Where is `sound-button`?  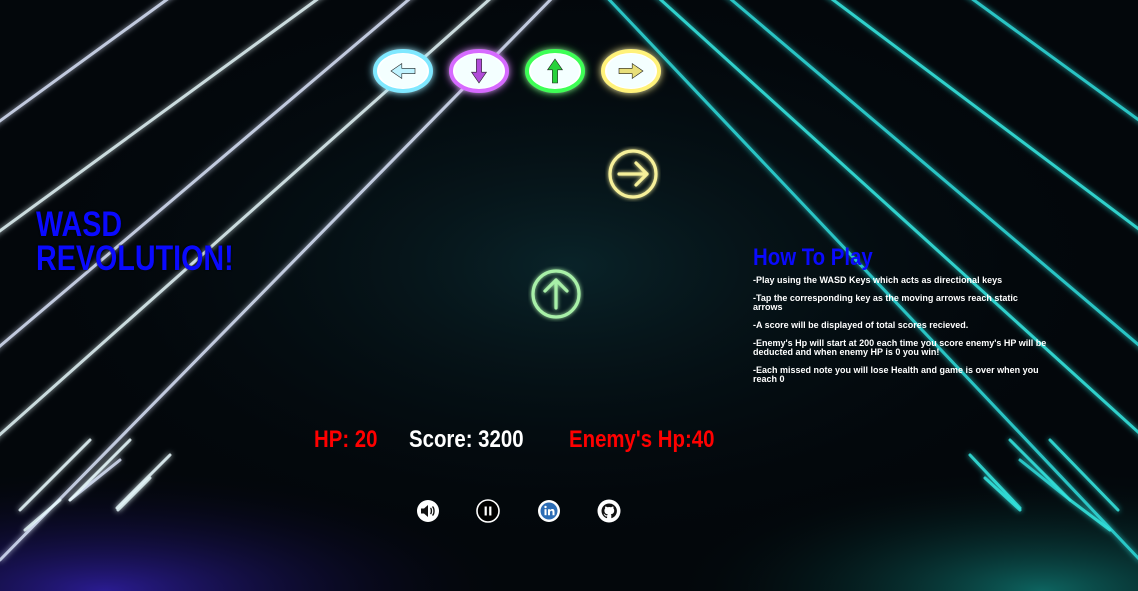 sound-button is located at coordinates (428, 511).